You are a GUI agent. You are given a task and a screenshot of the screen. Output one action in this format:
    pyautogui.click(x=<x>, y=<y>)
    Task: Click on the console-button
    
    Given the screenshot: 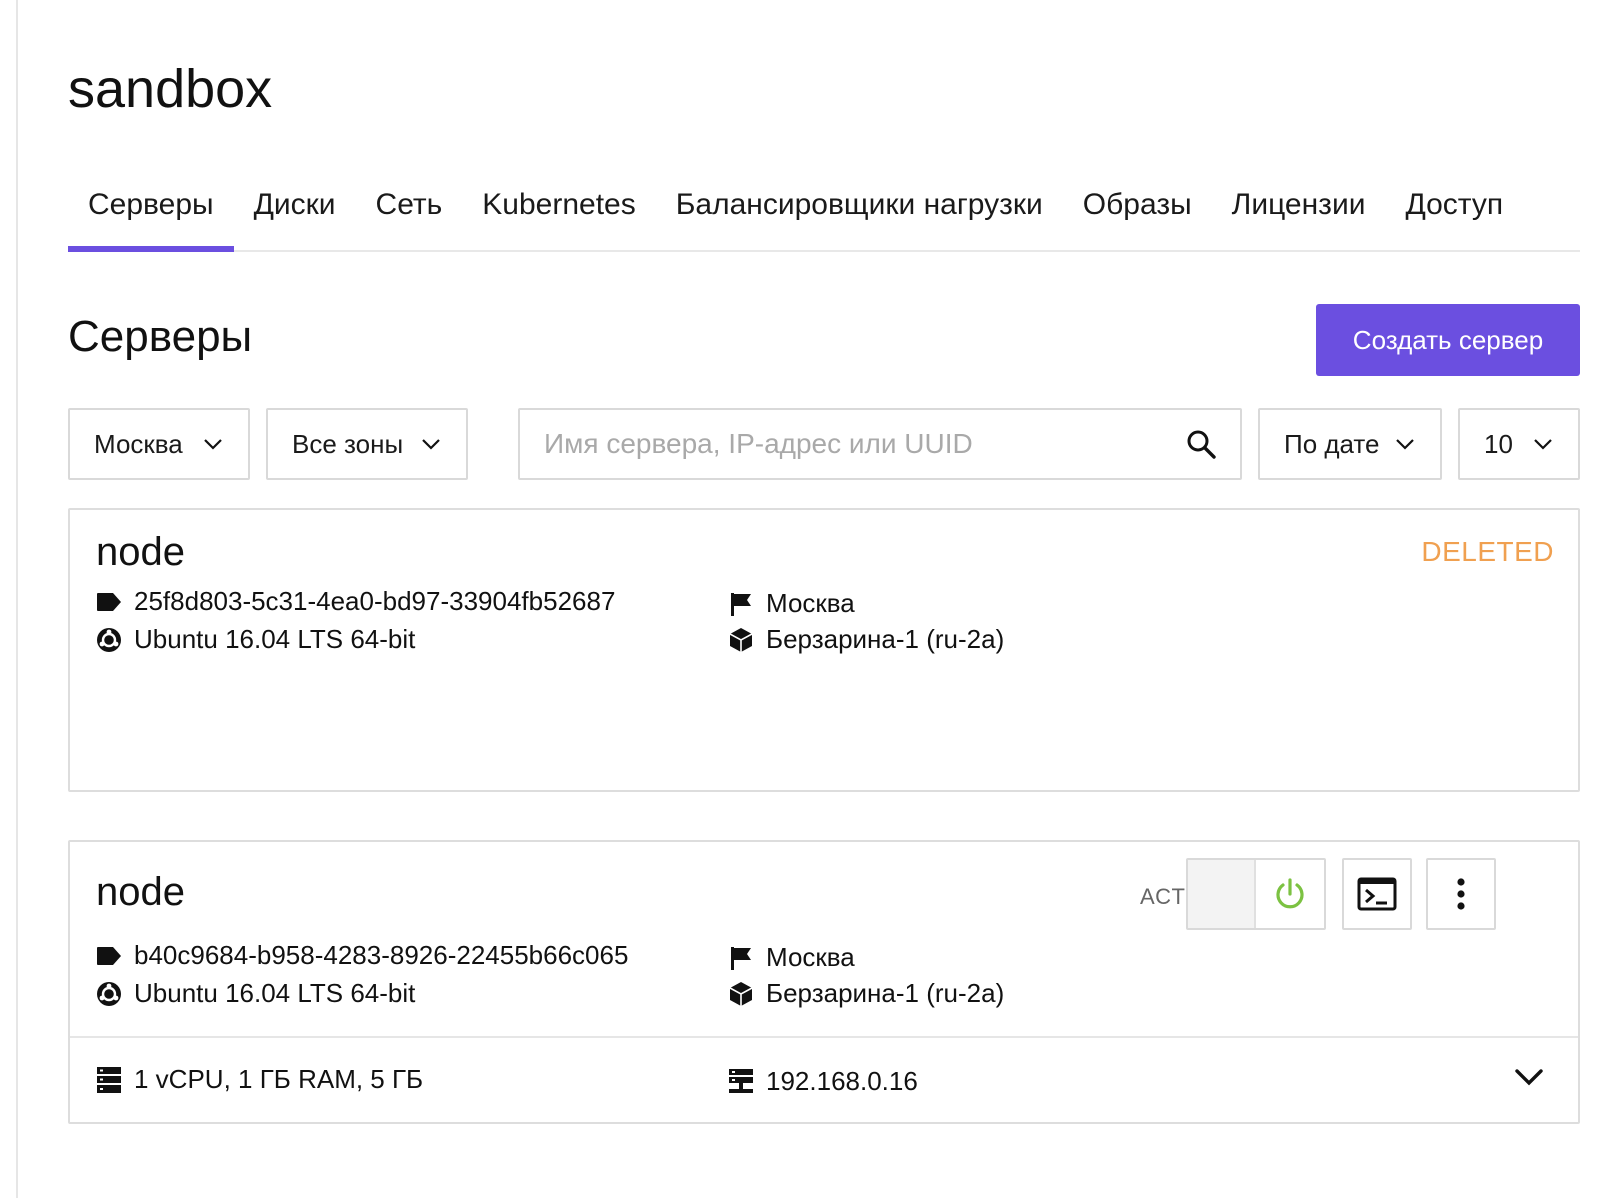 What is the action you would take?
    pyautogui.click(x=1377, y=894)
    